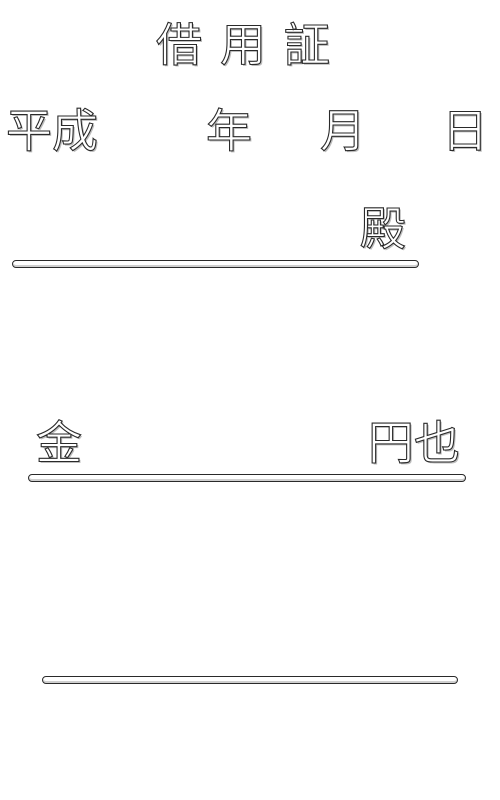 Image resolution: width=500 pixels, height=800 pixels. What do you see at coordinates (215, 264) in the screenshot?
I see `addressee-line` at bounding box center [215, 264].